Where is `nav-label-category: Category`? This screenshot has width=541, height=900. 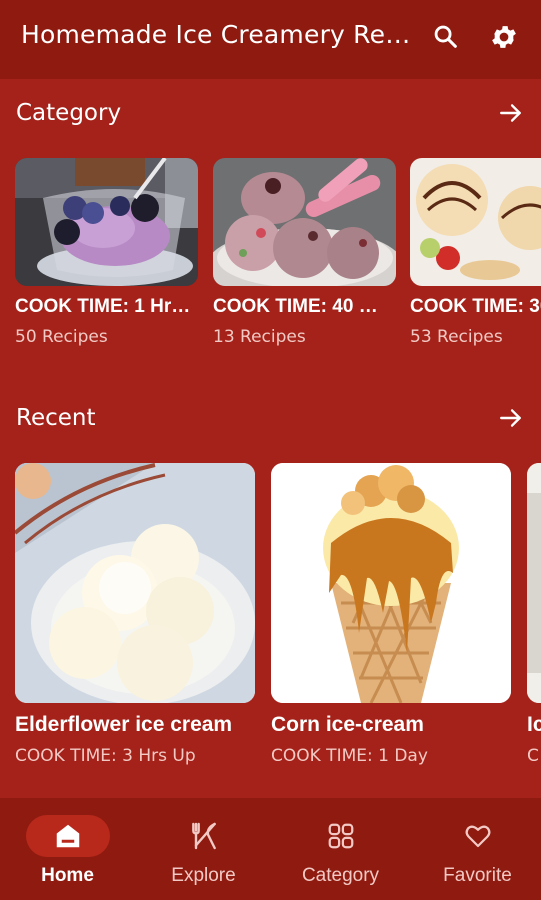
nav-label-category: Category is located at coordinates (340, 875).